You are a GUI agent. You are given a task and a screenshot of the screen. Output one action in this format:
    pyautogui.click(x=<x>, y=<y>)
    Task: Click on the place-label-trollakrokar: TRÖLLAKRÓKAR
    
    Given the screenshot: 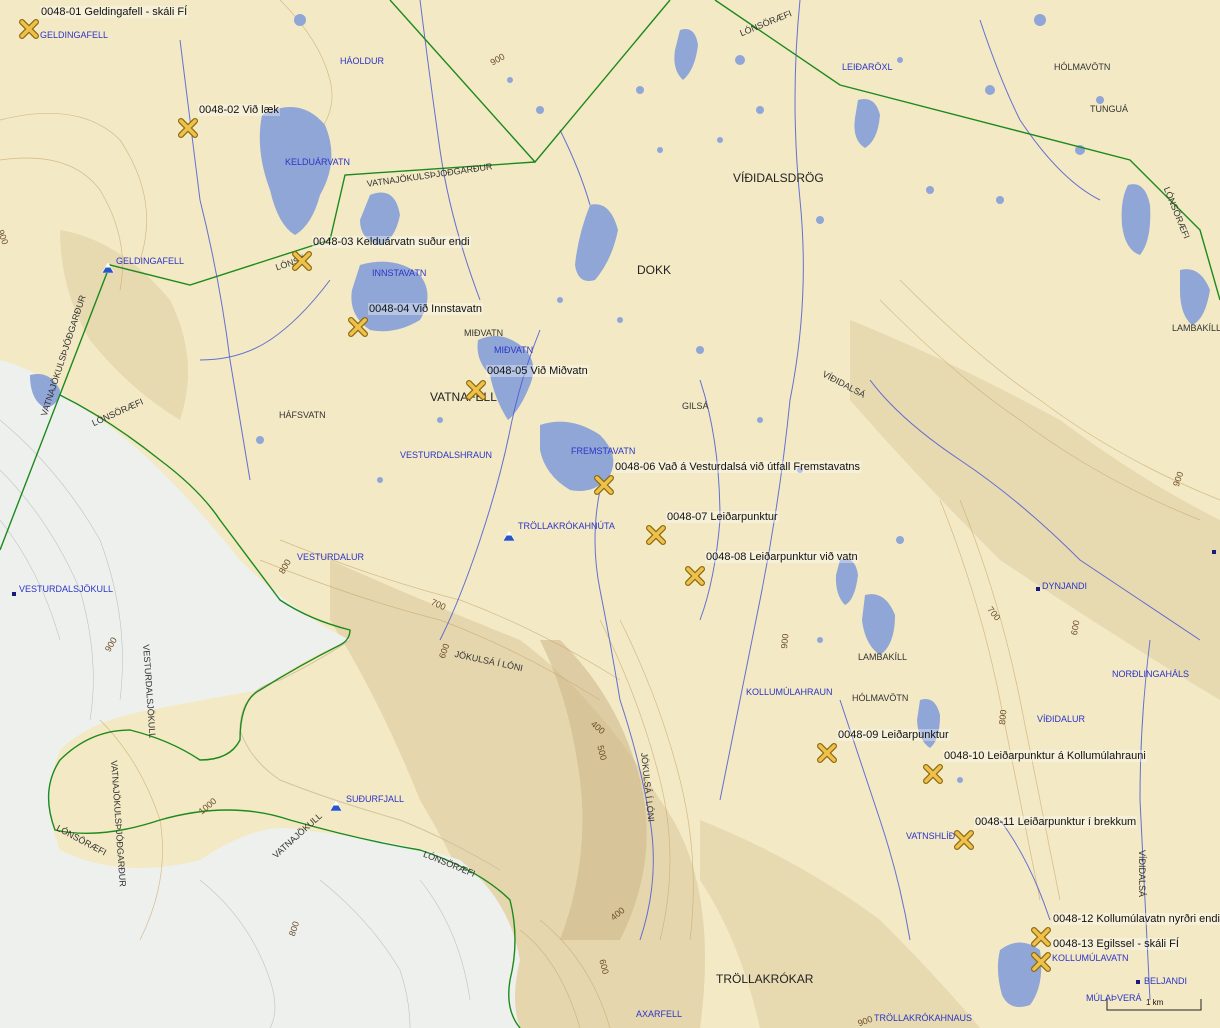 What is the action you would take?
    pyautogui.click(x=765, y=979)
    